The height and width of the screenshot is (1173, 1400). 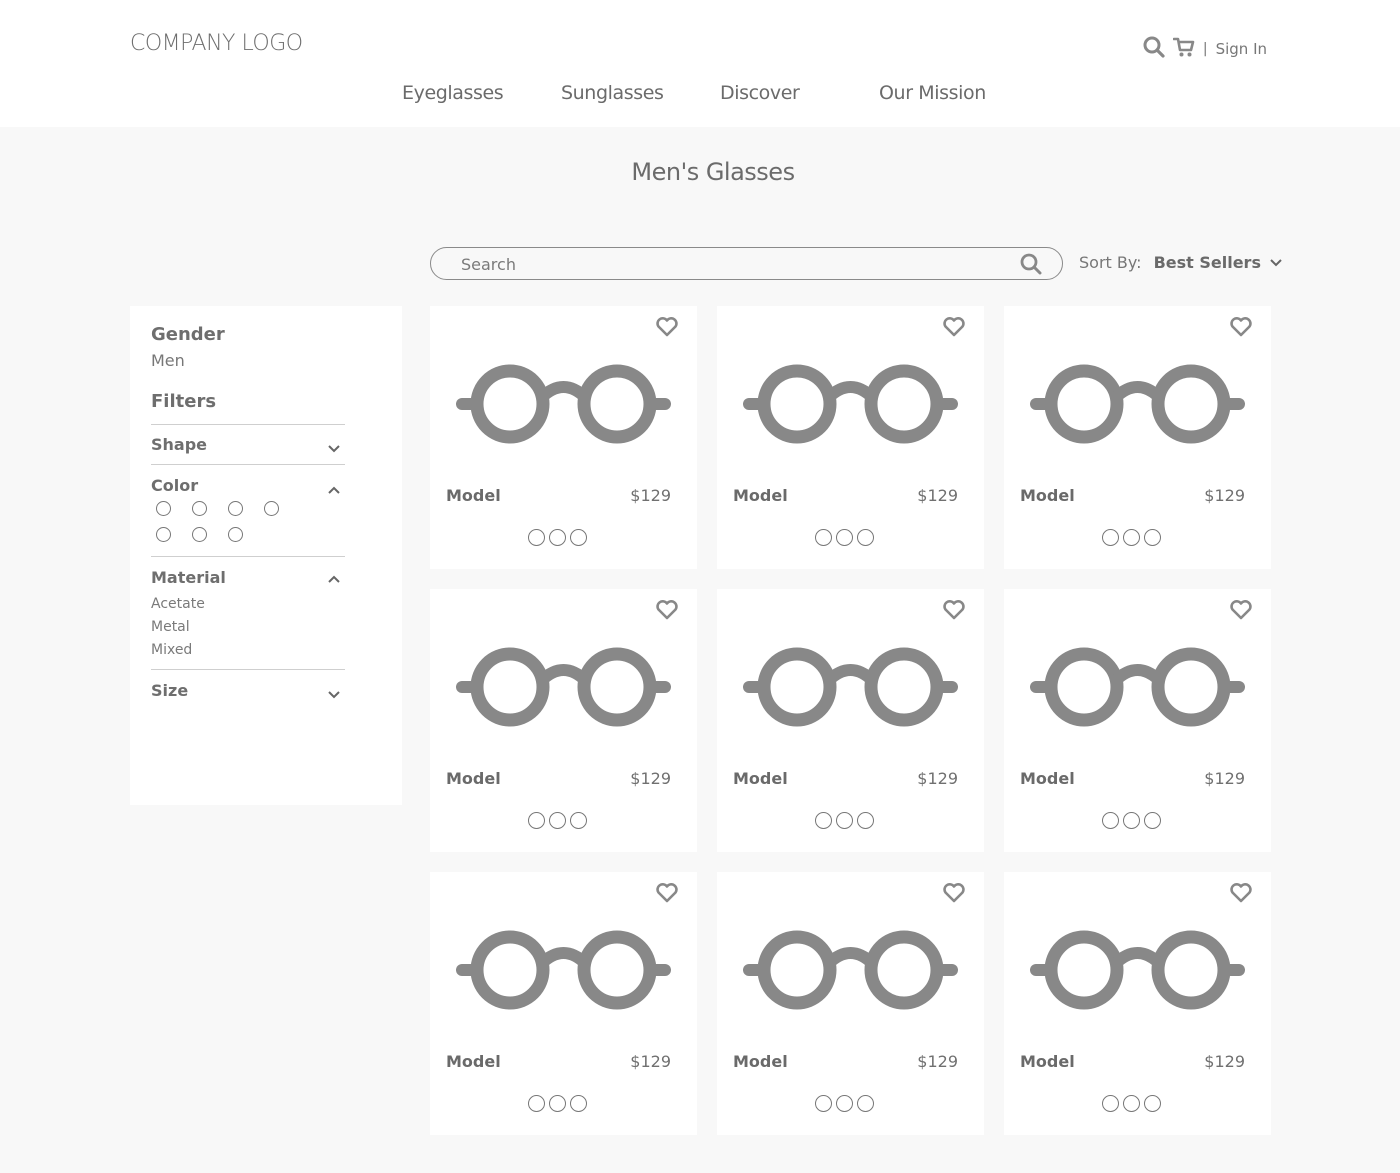 I want to click on filter-material-label: Material, so click(x=188, y=577).